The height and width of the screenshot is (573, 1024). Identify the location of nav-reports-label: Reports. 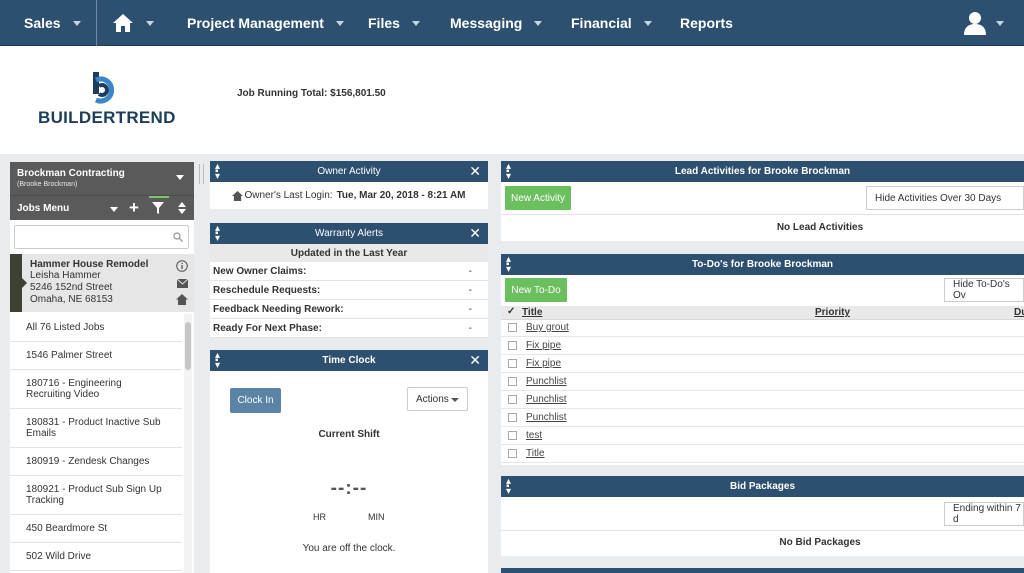
(706, 23).